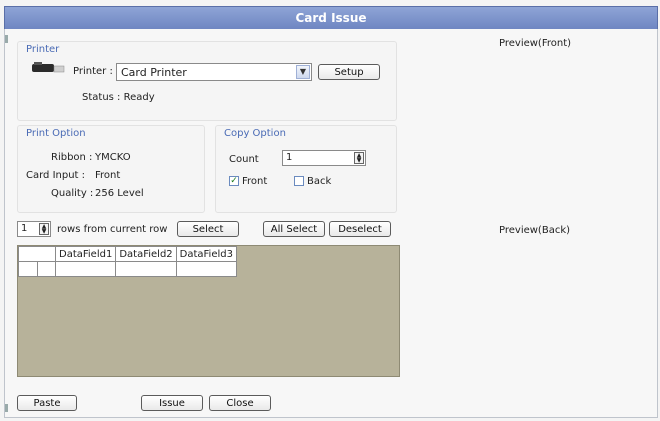  What do you see at coordinates (349, 72) in the screenshot?
I see `setup-button: Setup` at bounding box center [349, 72].